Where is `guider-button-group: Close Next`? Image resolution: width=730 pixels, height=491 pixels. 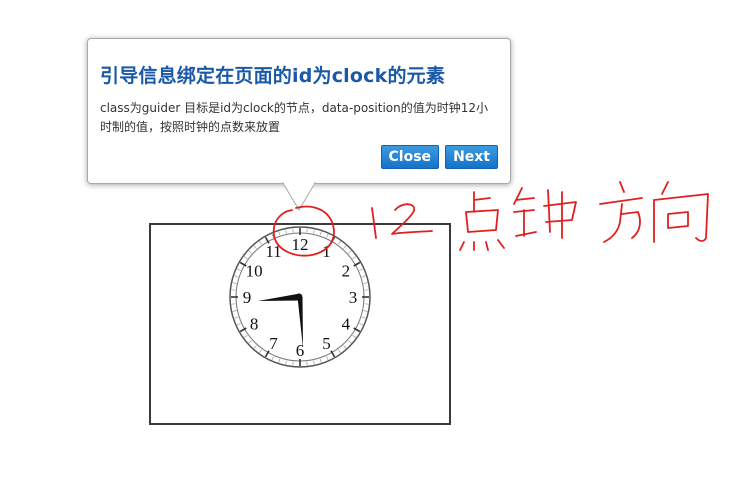 guider-button-group: Close Next is located at coordinates (439, 157).